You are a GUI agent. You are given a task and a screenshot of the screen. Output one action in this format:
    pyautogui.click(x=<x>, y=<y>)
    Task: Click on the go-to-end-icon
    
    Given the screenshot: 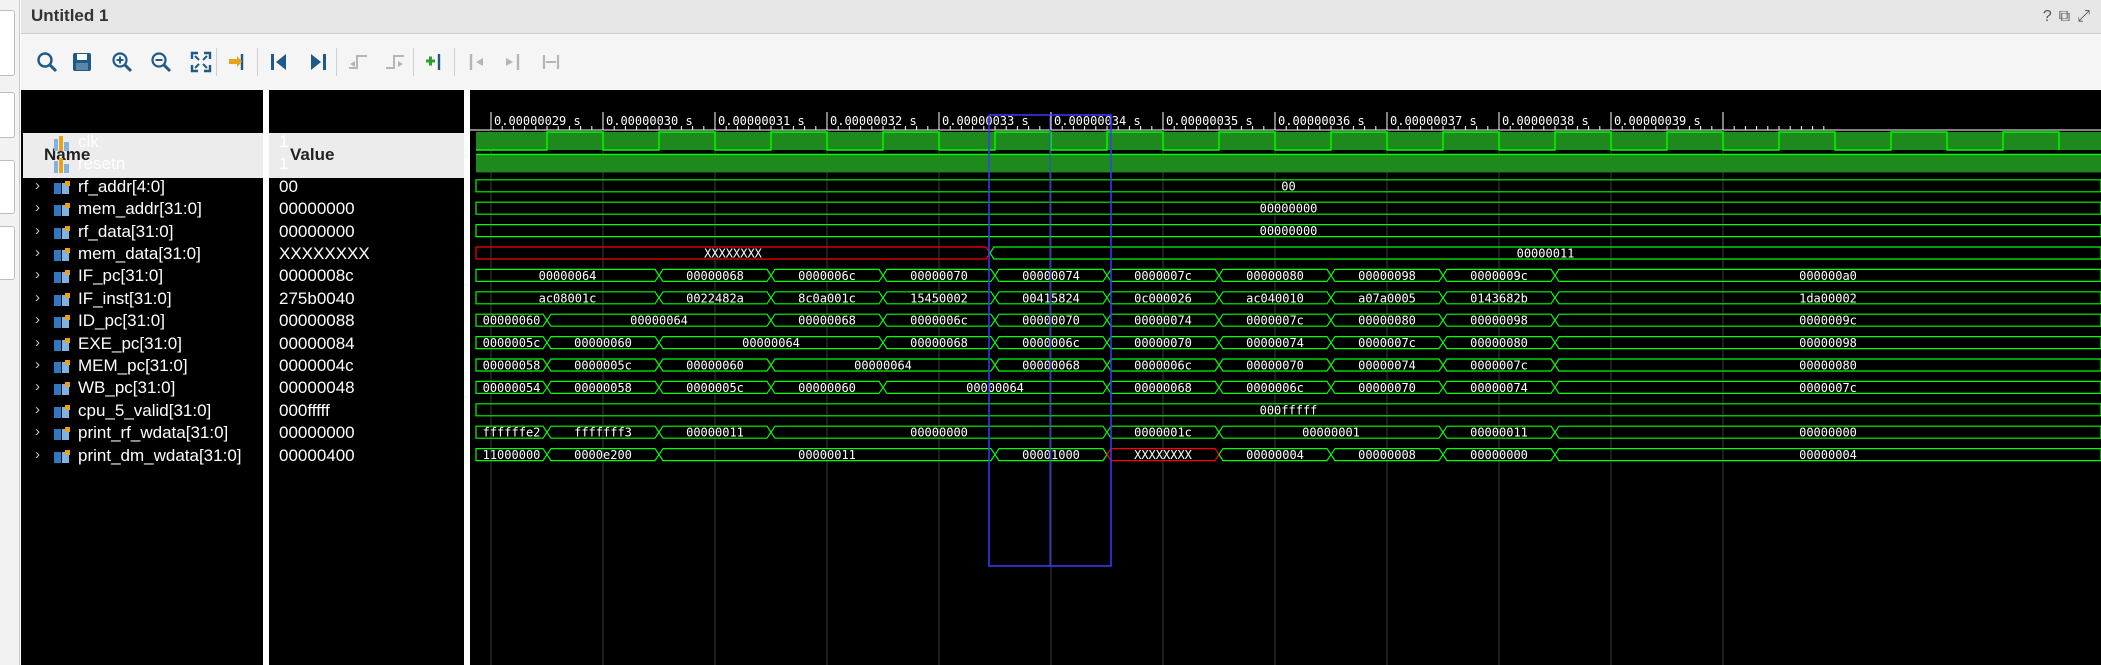 What is the action you would take?
    pyautogui.click(x=318, y=62)
    